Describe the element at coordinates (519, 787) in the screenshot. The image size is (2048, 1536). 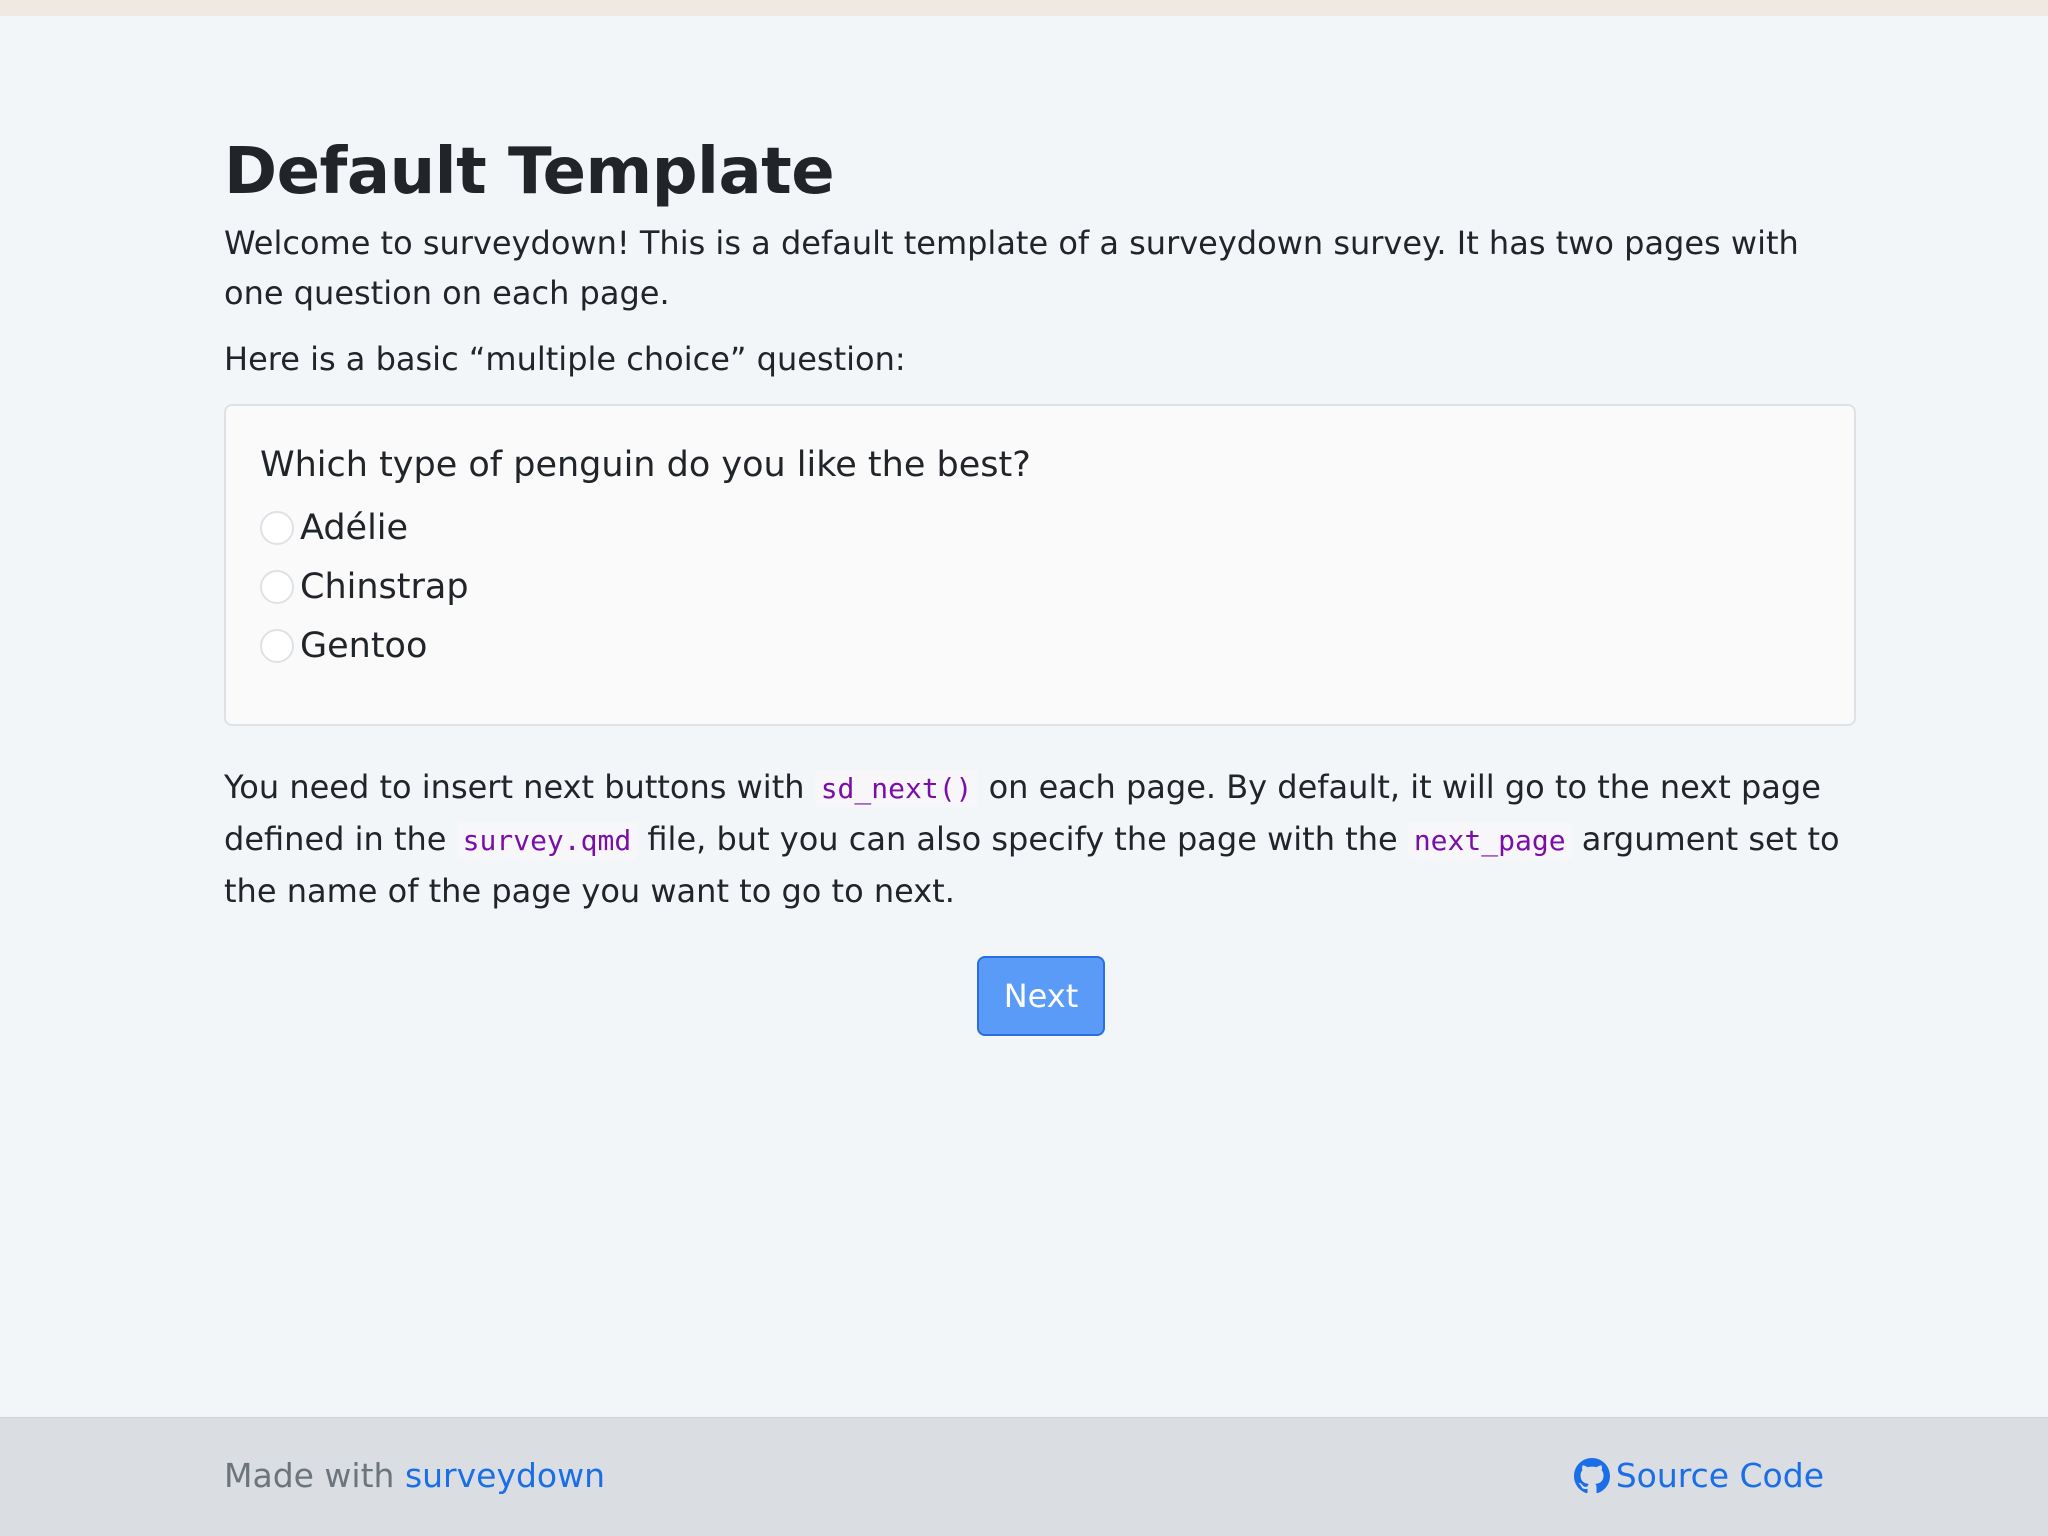
I see `explain-text-part: You need to insert next buttons with` at that location.